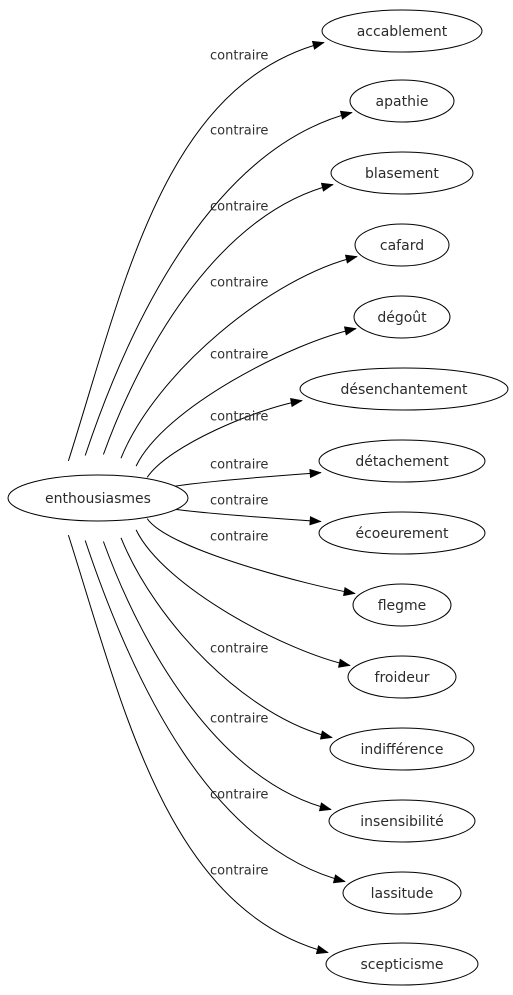  I want to click on edge-indiff-rence, so click(226, 637).